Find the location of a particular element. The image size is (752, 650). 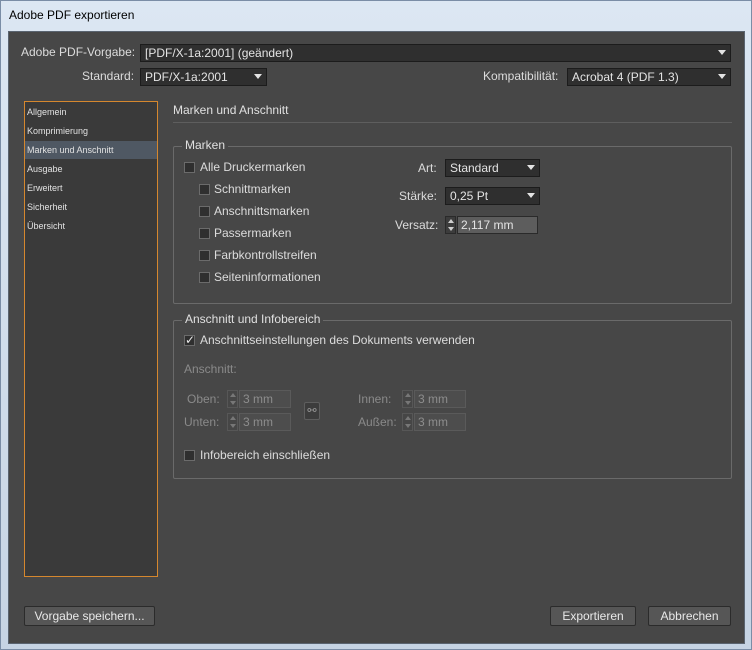

top-label: Oben: is located at coordinates (203, 399).